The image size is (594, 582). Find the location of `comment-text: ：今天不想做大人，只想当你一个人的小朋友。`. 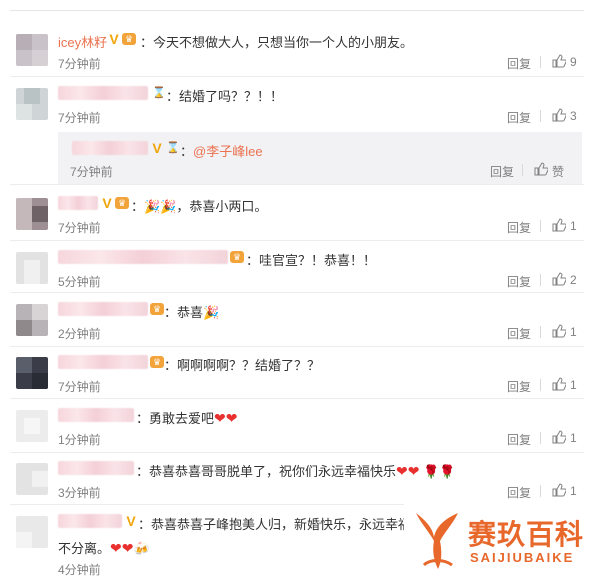

comment-text: ：今天不想做大人，只想当你一个人的小朋友。 is located at coordinates (277, 42).